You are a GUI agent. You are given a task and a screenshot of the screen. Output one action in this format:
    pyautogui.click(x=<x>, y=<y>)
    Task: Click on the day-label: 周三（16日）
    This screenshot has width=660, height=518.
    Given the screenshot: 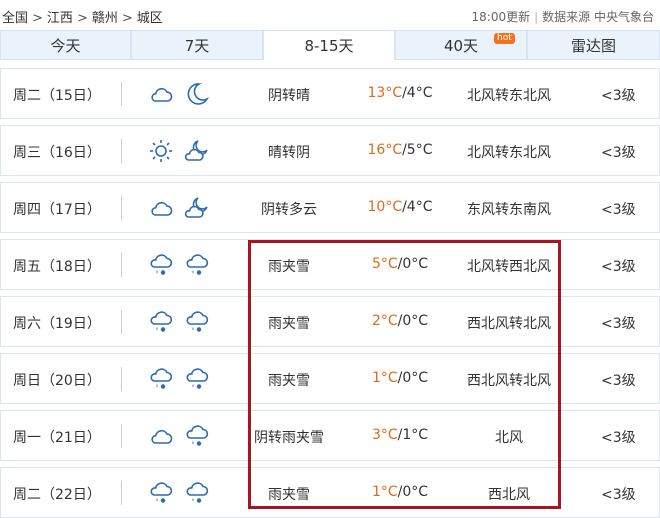 What is the action you would take?
    pyautogui.click(x=57, y=153)
    